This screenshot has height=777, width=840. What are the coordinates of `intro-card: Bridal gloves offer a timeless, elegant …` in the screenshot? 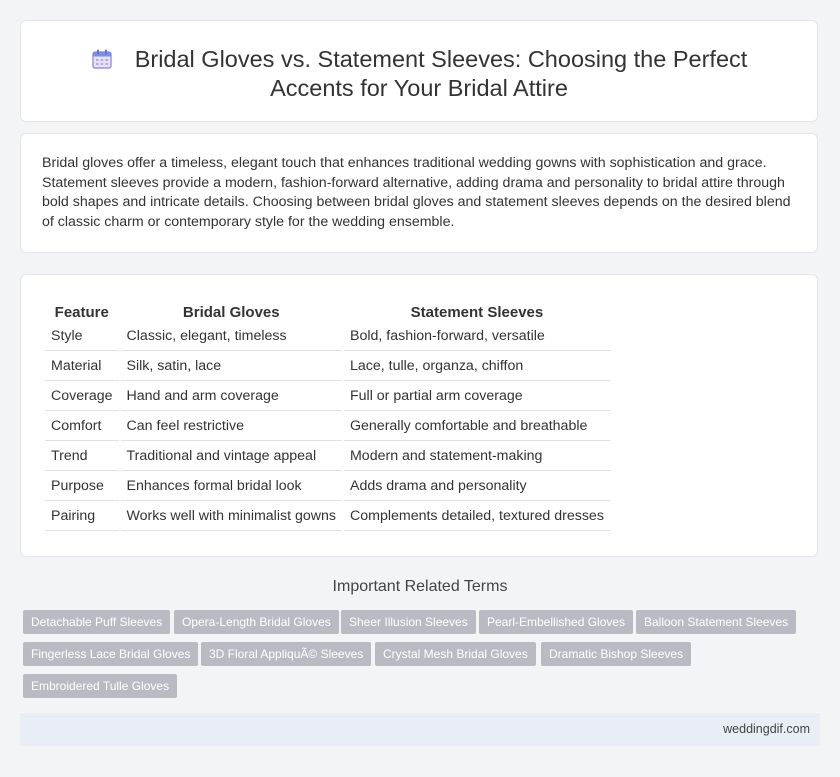 It's located at (419, 193).